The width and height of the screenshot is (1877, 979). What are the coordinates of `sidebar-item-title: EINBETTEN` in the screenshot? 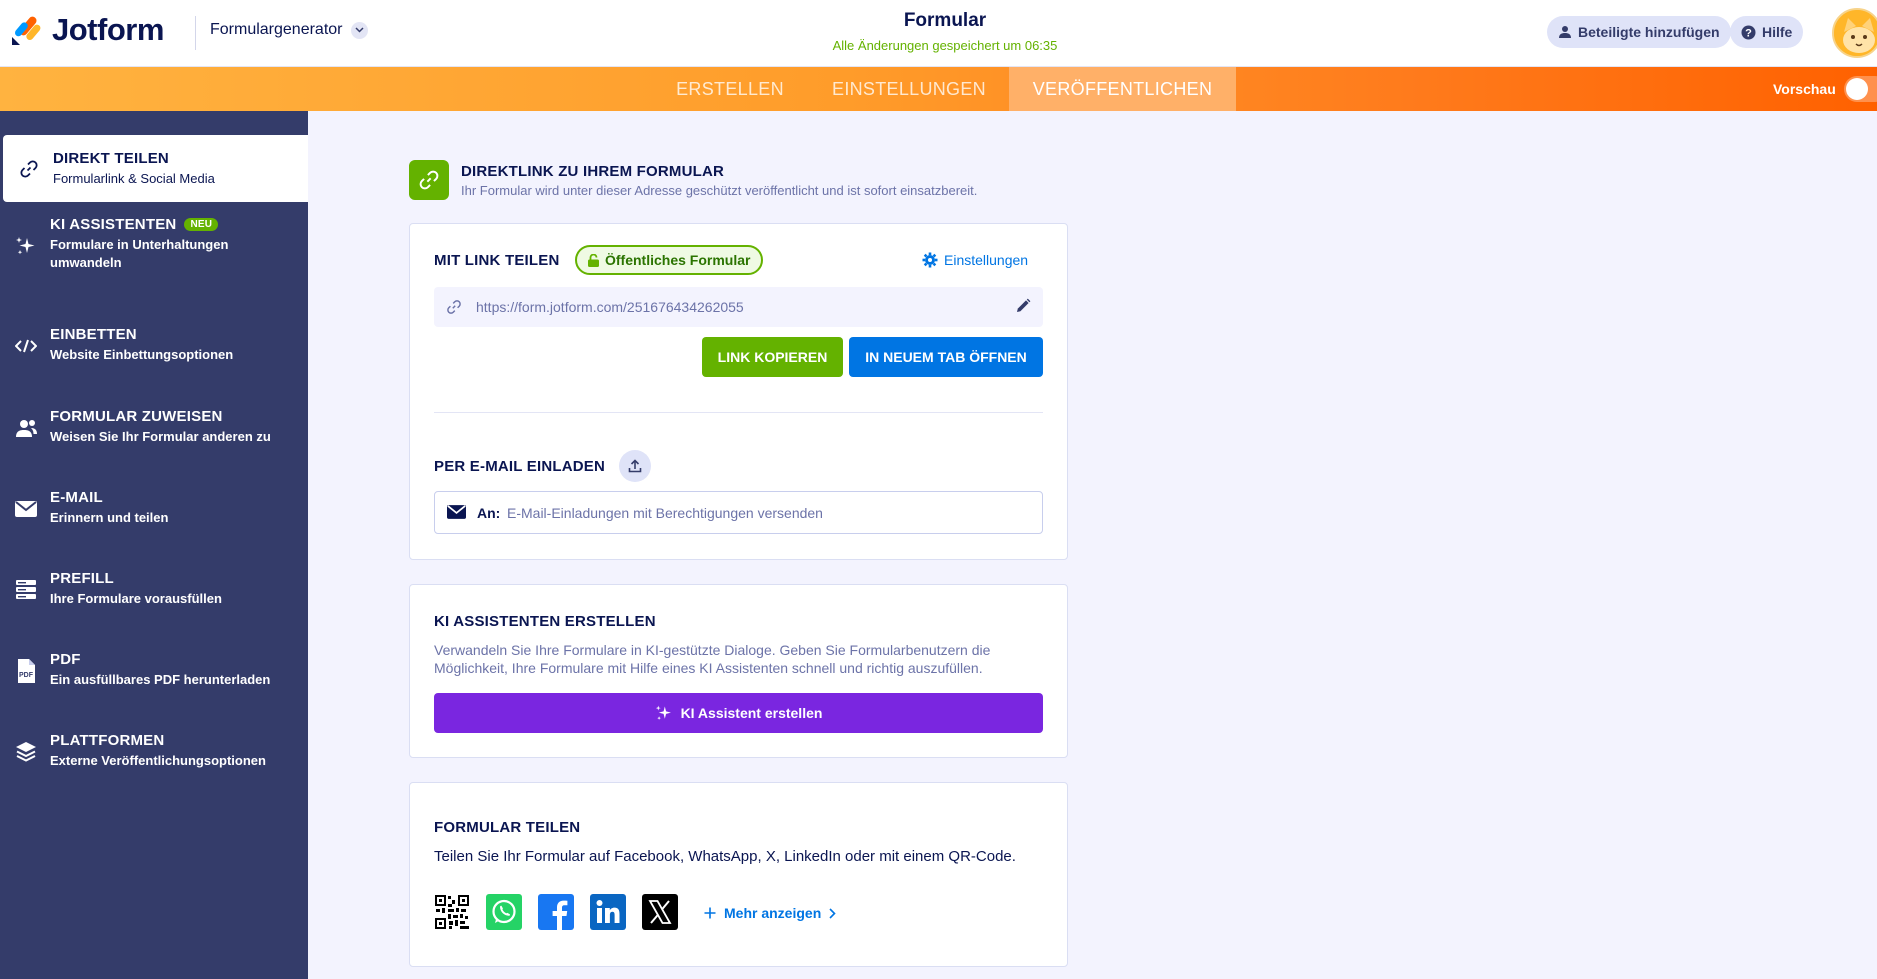 It's located at (93, 334).